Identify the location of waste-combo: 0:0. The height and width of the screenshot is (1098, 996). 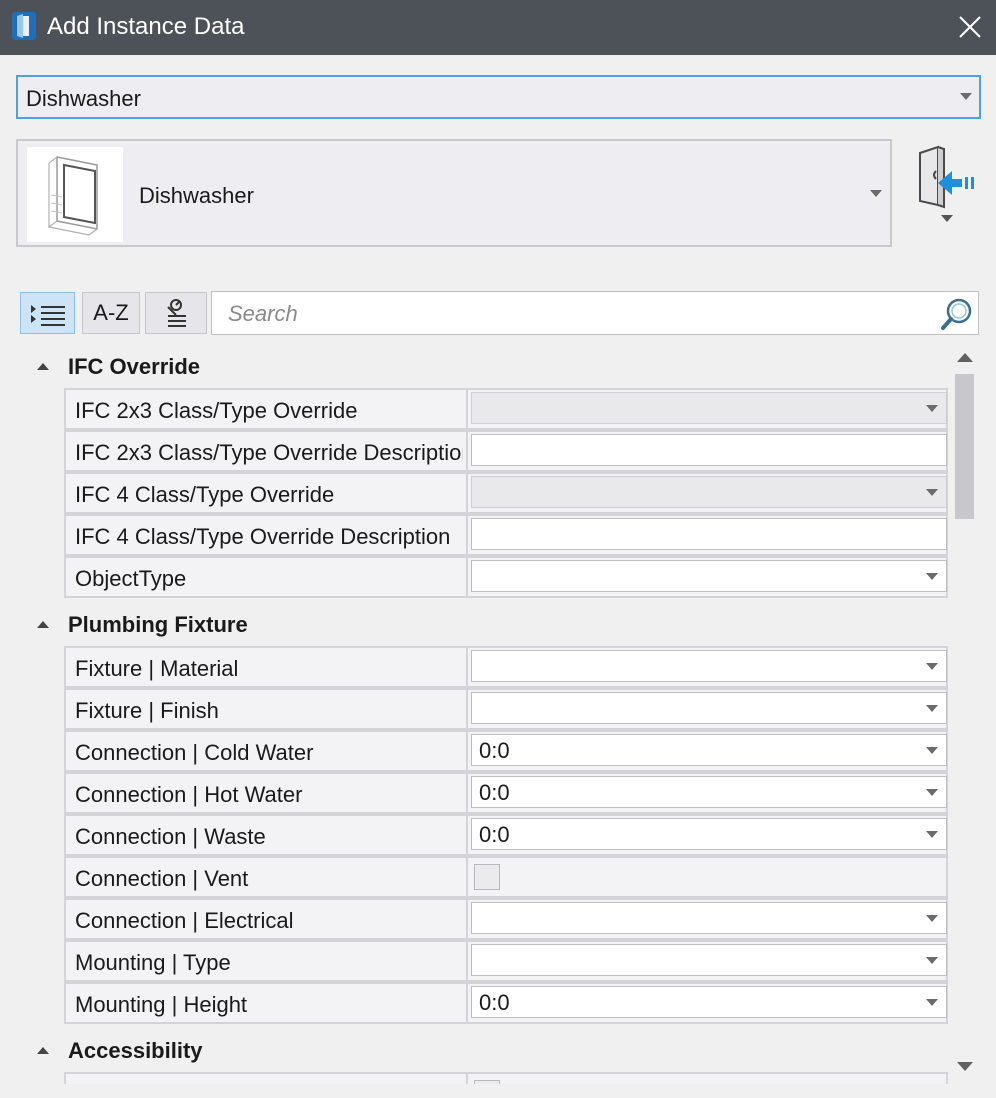
(709, 834).